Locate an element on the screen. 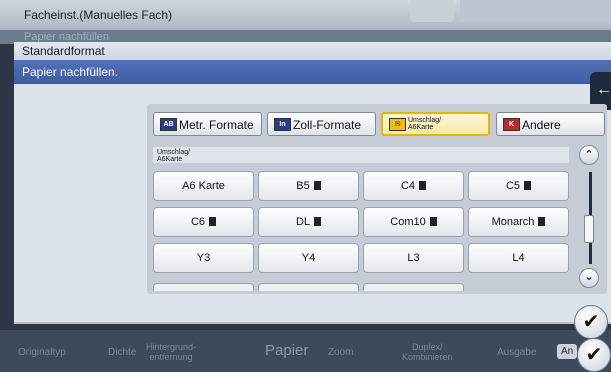  size-button: L4 is located at coordinates (518, 258).